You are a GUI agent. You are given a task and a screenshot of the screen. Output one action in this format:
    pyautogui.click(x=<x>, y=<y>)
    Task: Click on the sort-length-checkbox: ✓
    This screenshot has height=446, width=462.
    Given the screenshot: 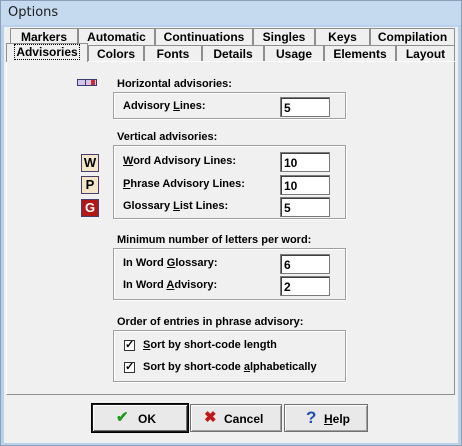 What is the action you would take?
    pyautogui.click(x=129, y=345)
    